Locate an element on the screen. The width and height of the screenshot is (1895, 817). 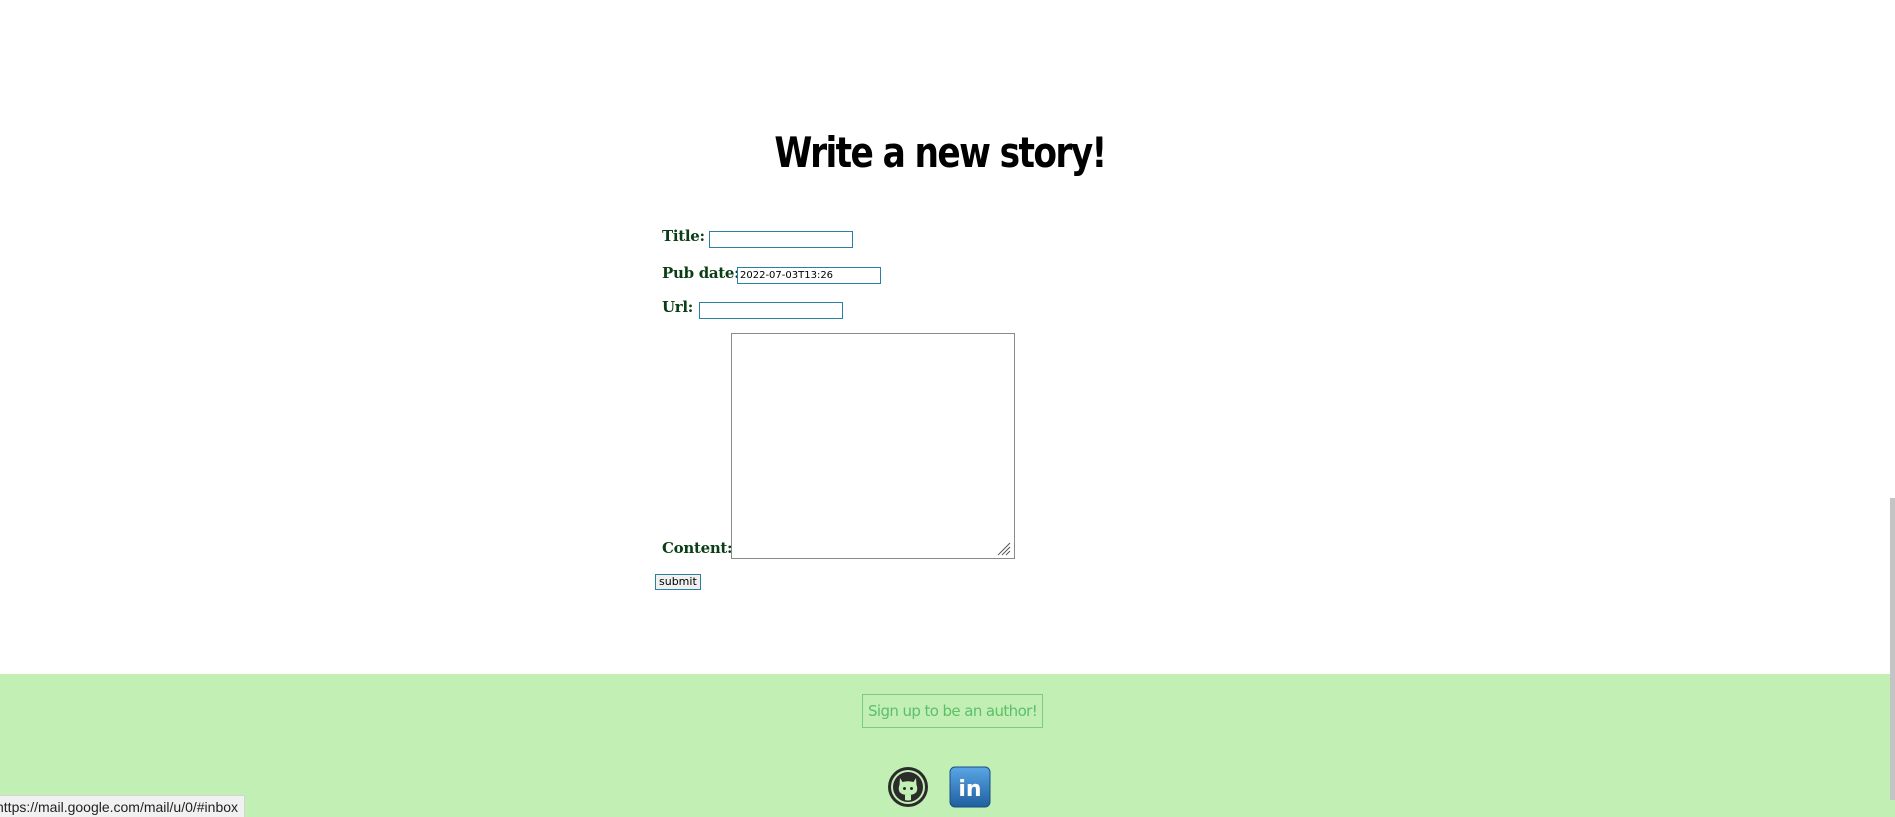
pub-date-label: Pub date: is located at coordinates (701, 273).